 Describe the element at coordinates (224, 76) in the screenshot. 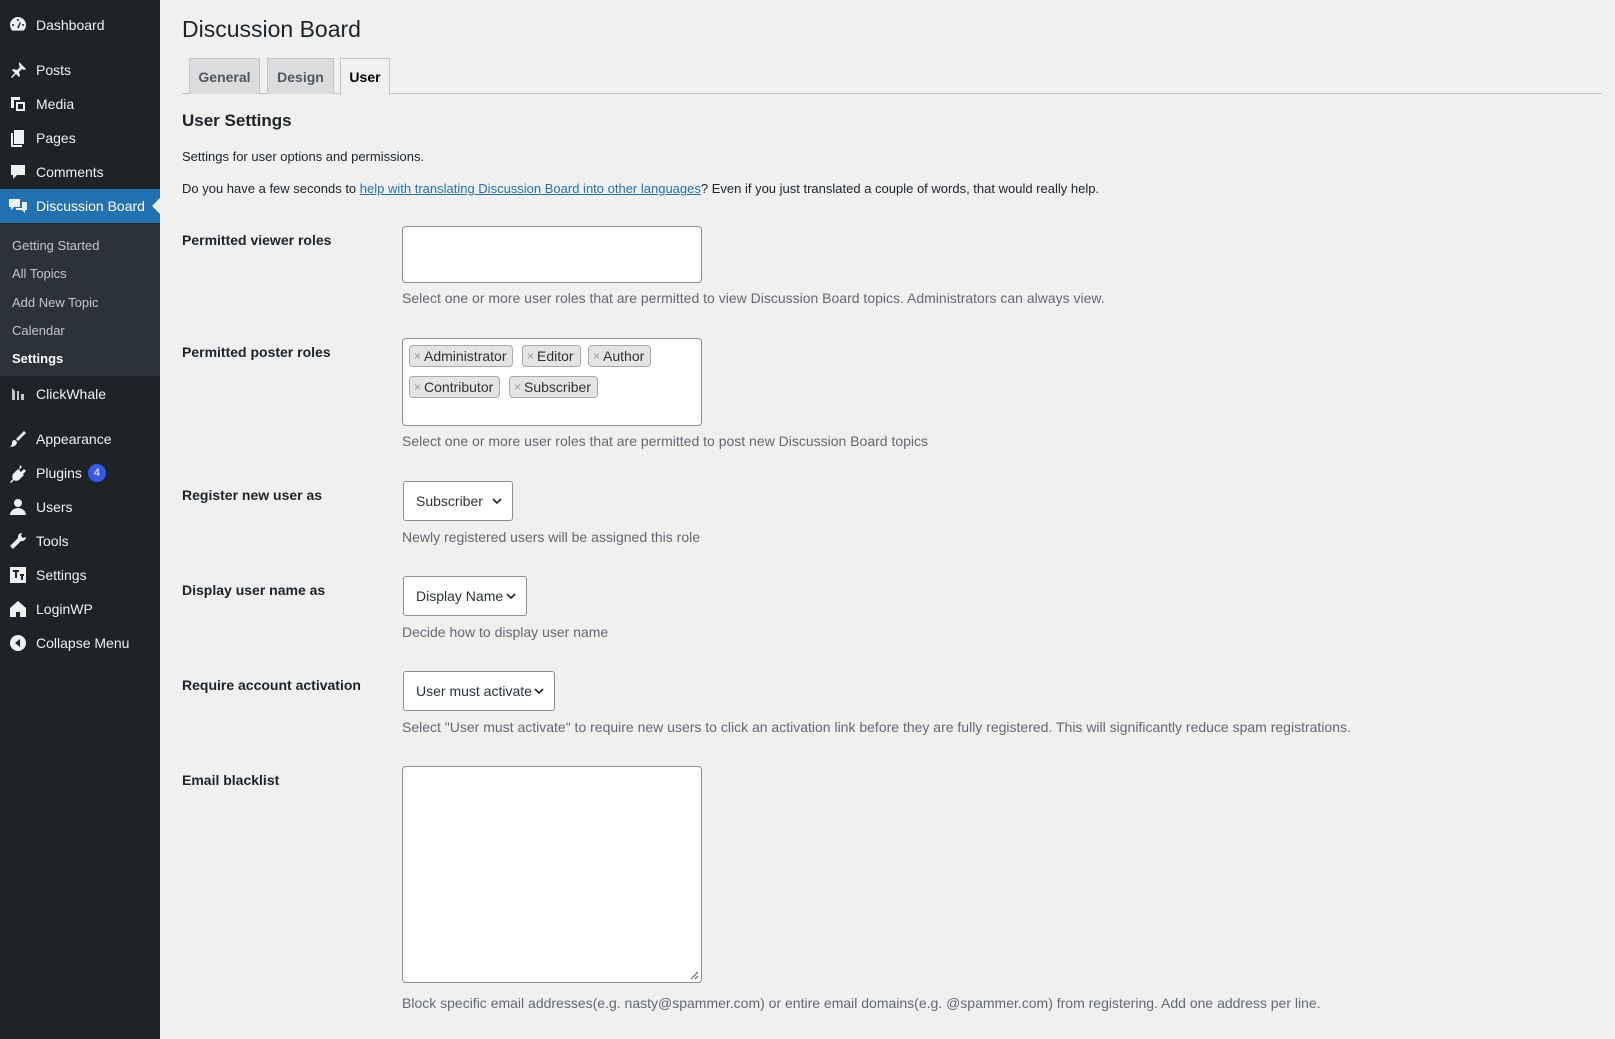

I see `tab-general: General` at that location.